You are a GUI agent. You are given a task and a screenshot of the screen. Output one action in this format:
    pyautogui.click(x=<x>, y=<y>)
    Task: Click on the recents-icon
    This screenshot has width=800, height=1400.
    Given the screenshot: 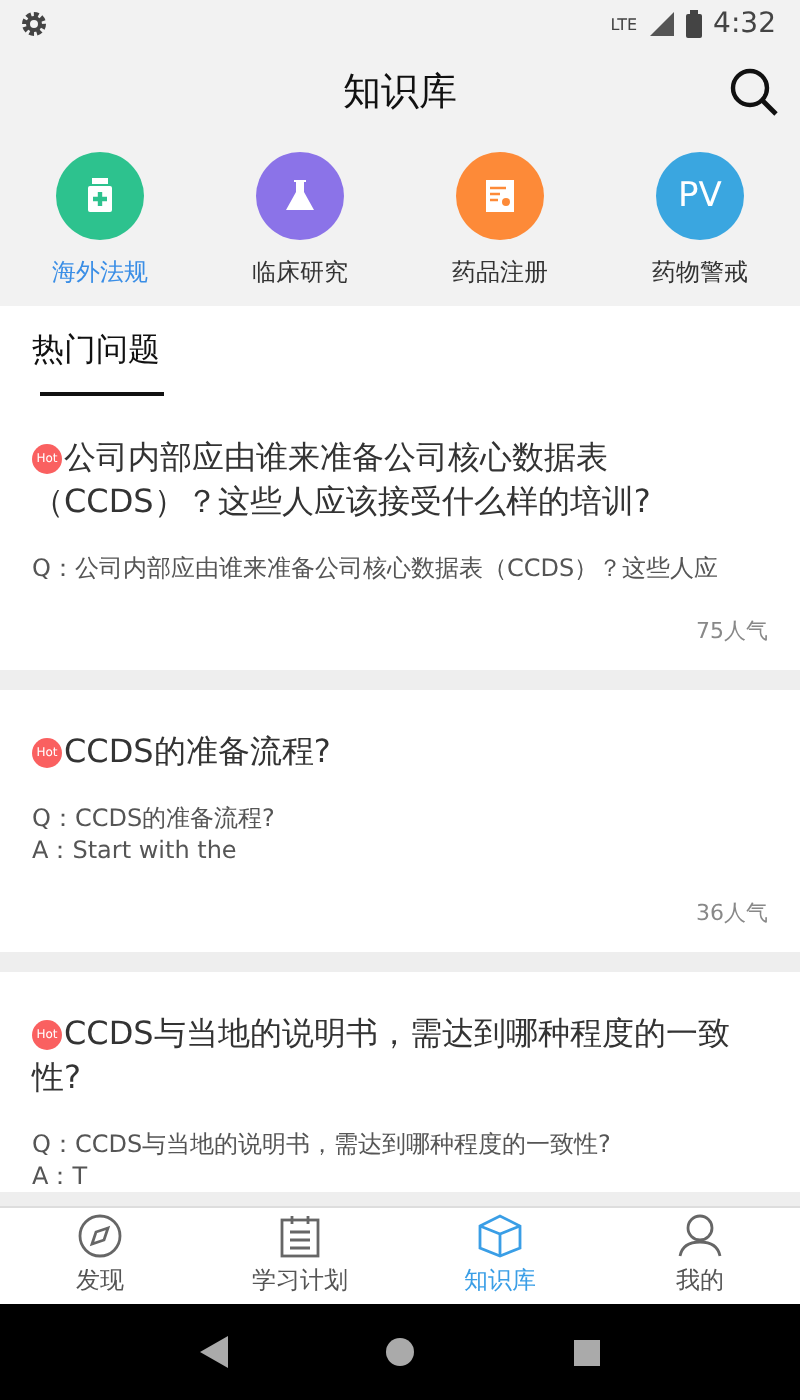 What is the action you would take?
    pyautogui.click(x=587, y=1352)
    